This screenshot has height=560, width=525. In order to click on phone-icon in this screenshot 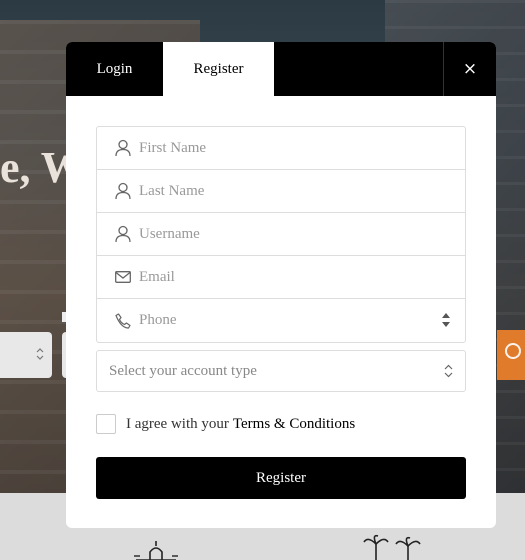, I will do `click(118, 320)`.